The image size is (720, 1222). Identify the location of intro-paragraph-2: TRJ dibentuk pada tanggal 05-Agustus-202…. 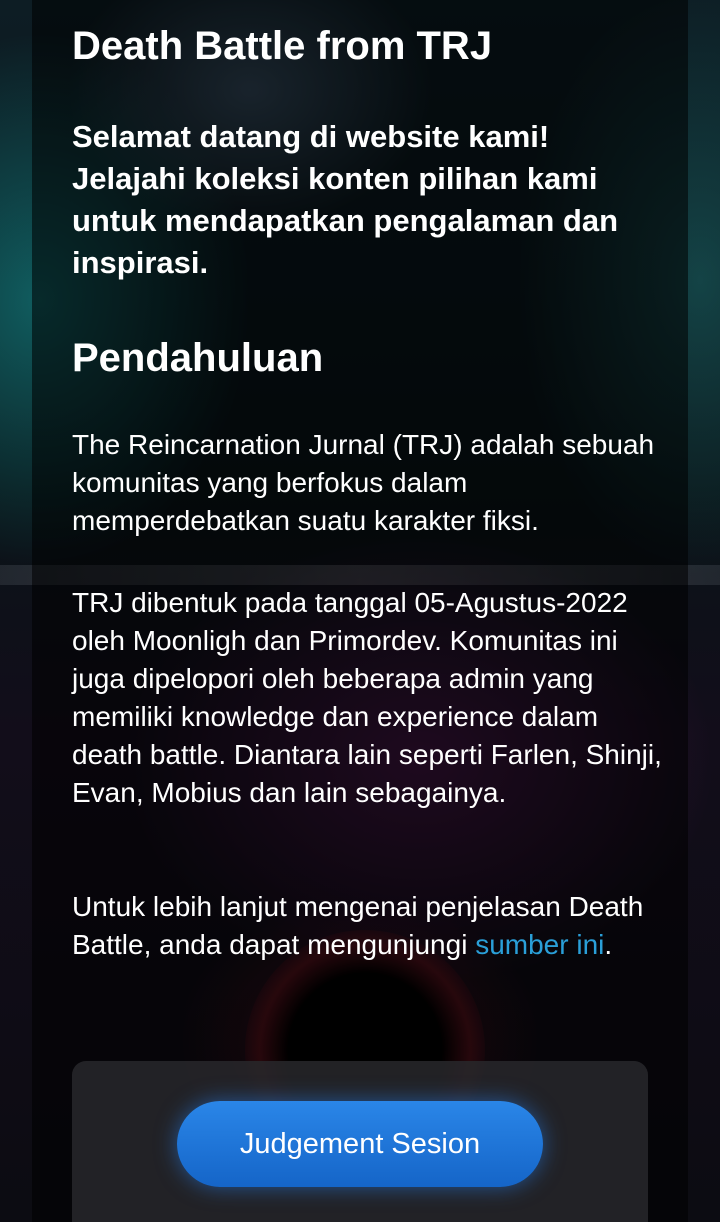
(367, 697).